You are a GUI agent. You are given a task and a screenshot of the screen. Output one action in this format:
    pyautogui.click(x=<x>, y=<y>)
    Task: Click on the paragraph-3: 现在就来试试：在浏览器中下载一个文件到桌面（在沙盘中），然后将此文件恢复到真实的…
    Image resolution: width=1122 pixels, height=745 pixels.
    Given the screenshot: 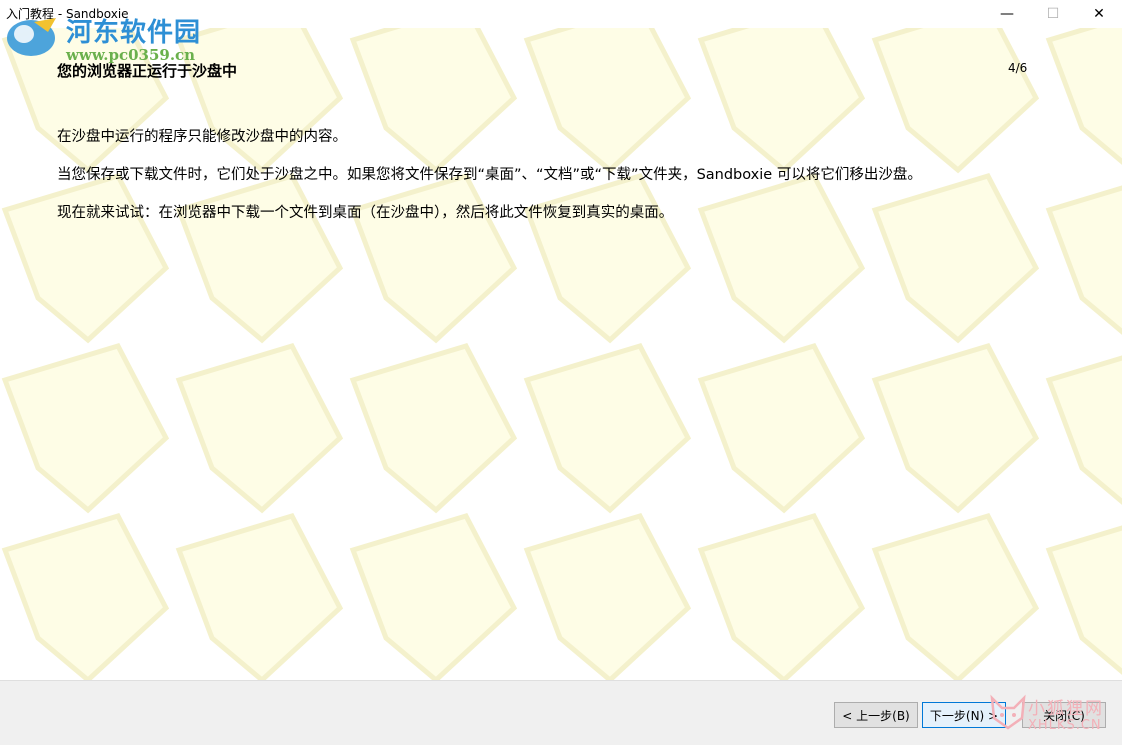 What is the action you would take?
    pyautogui.click(x=365, y=213)
    